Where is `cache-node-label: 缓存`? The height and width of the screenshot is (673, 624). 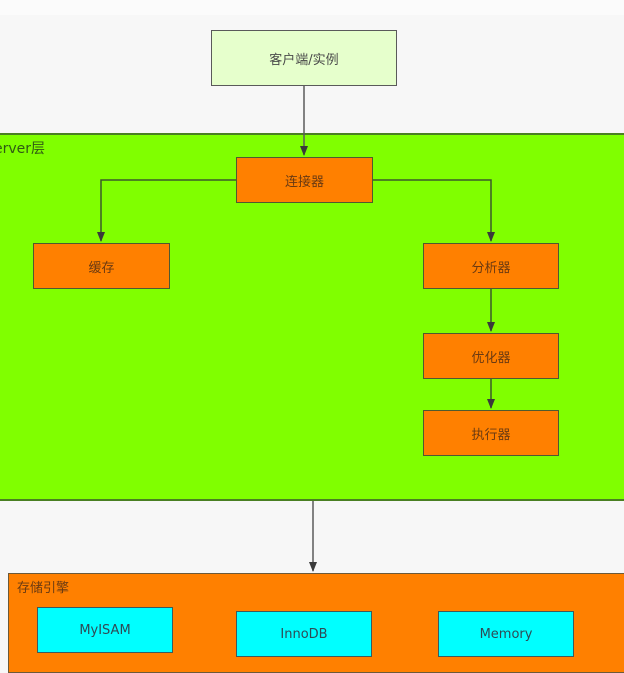 cache-node-label: 缓存 is located at coordinates (101, 268).